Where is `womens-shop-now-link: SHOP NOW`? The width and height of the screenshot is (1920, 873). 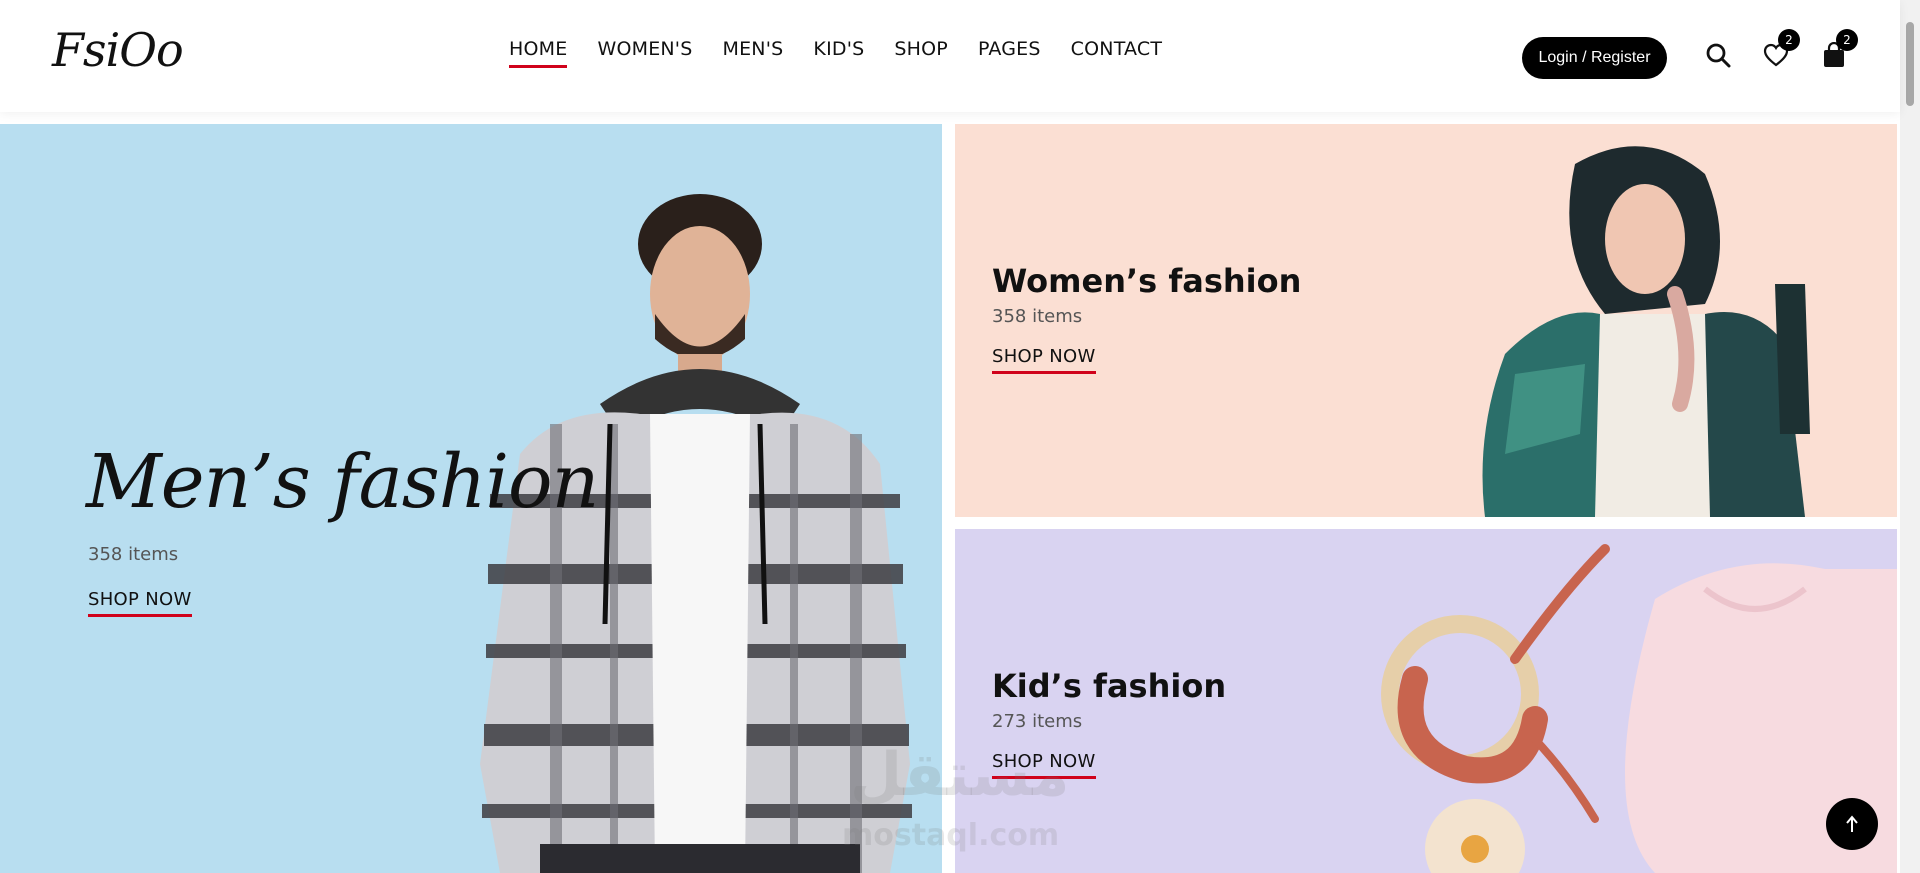 womens-shop-now-link: SHOP NOW is located at coordinates (1044, 360).